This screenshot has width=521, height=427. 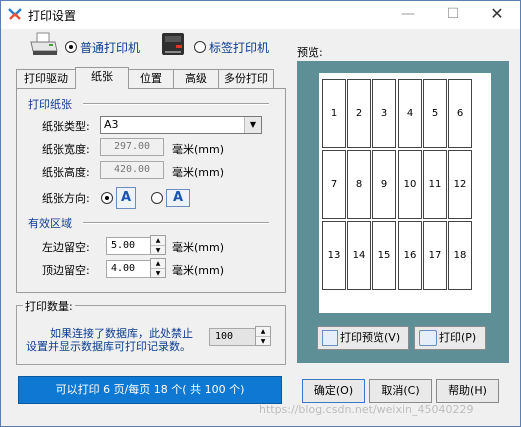 What do you see at coordinates (435, 184) in the screenshot?
I see `preview-label-cell: 11` at bounding box center [435, 184].